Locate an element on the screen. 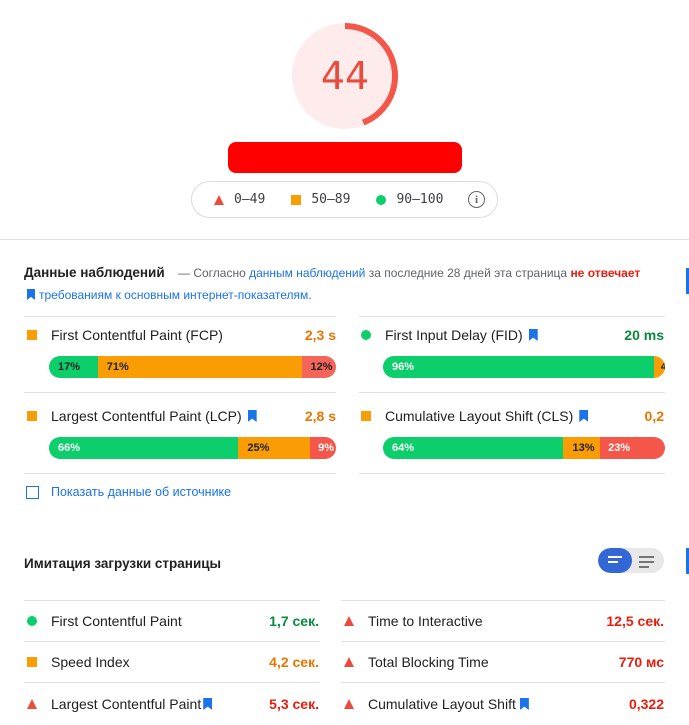 This screenshot has height=725, width=689. legend-good: 90–100 is located at coordinates (409, 199).